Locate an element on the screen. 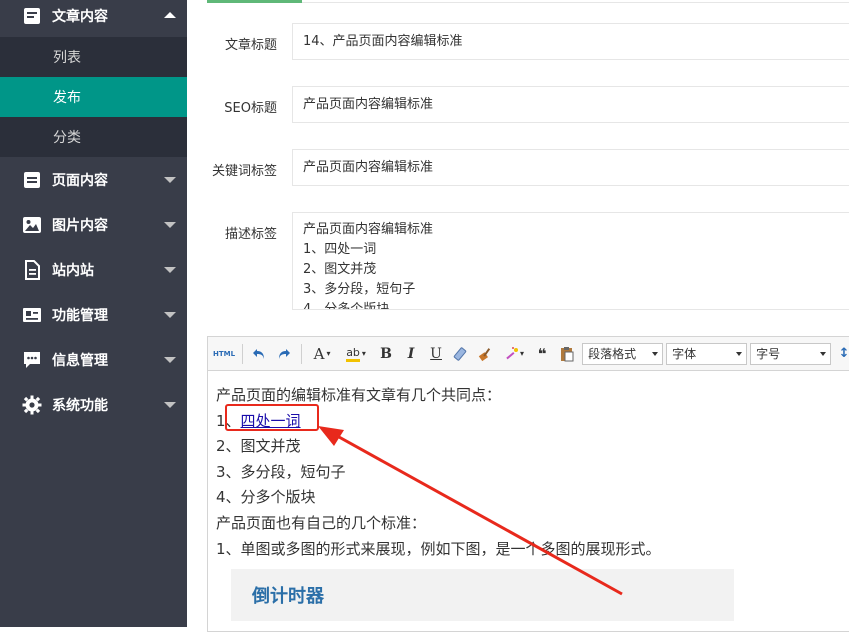  title-label: 文章标题 is located at coordinates (250, 45).